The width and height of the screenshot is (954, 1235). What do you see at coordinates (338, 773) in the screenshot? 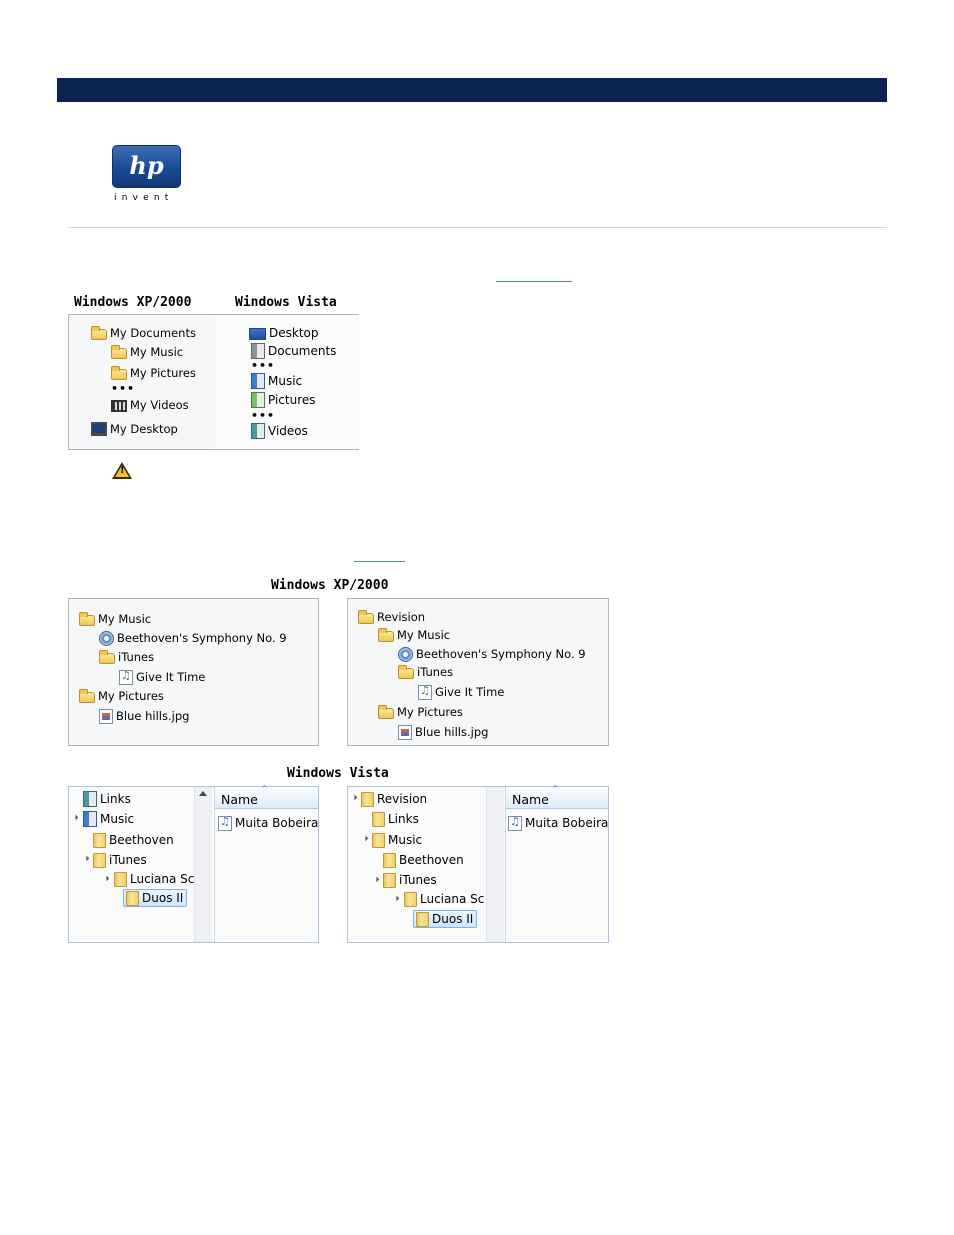
I see `figure3-title: Windows Vista` at bounding box center [338, 773].